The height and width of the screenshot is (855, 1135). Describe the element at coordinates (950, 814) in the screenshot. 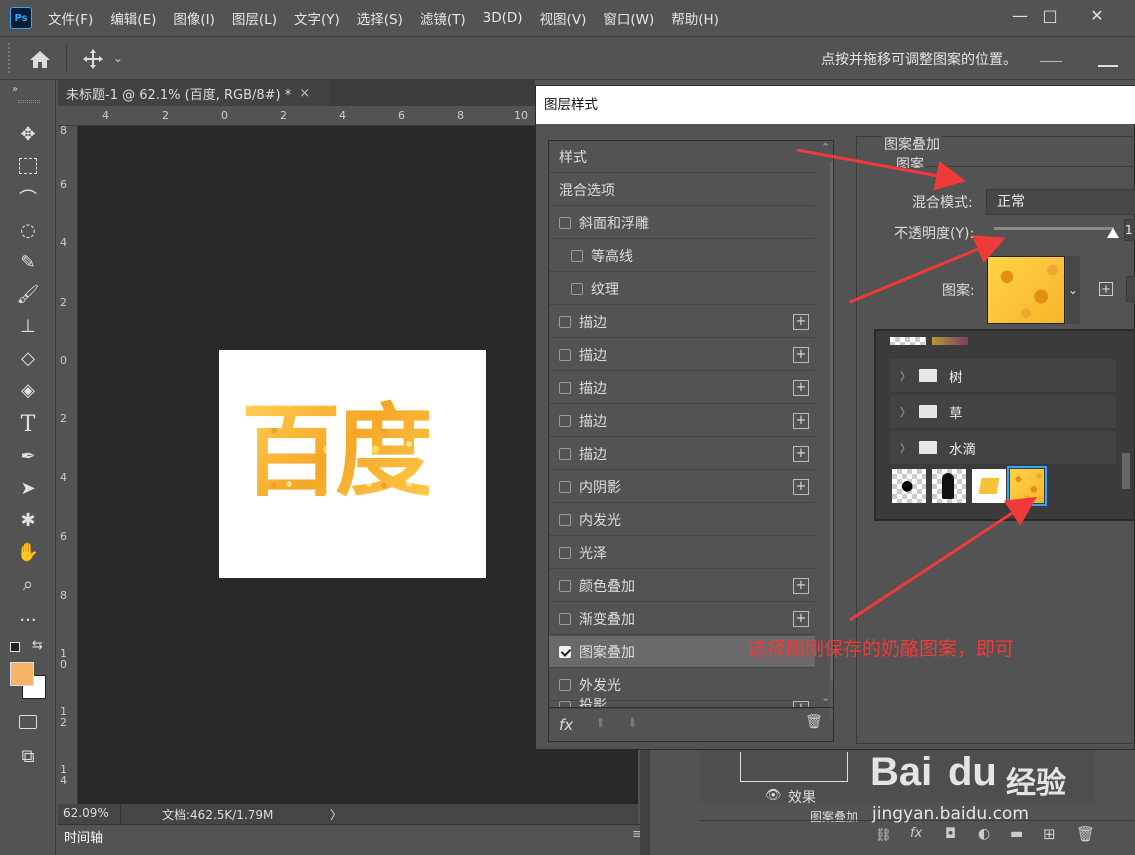

I see `watermark-url: jingyan.baidu.com` at that location.